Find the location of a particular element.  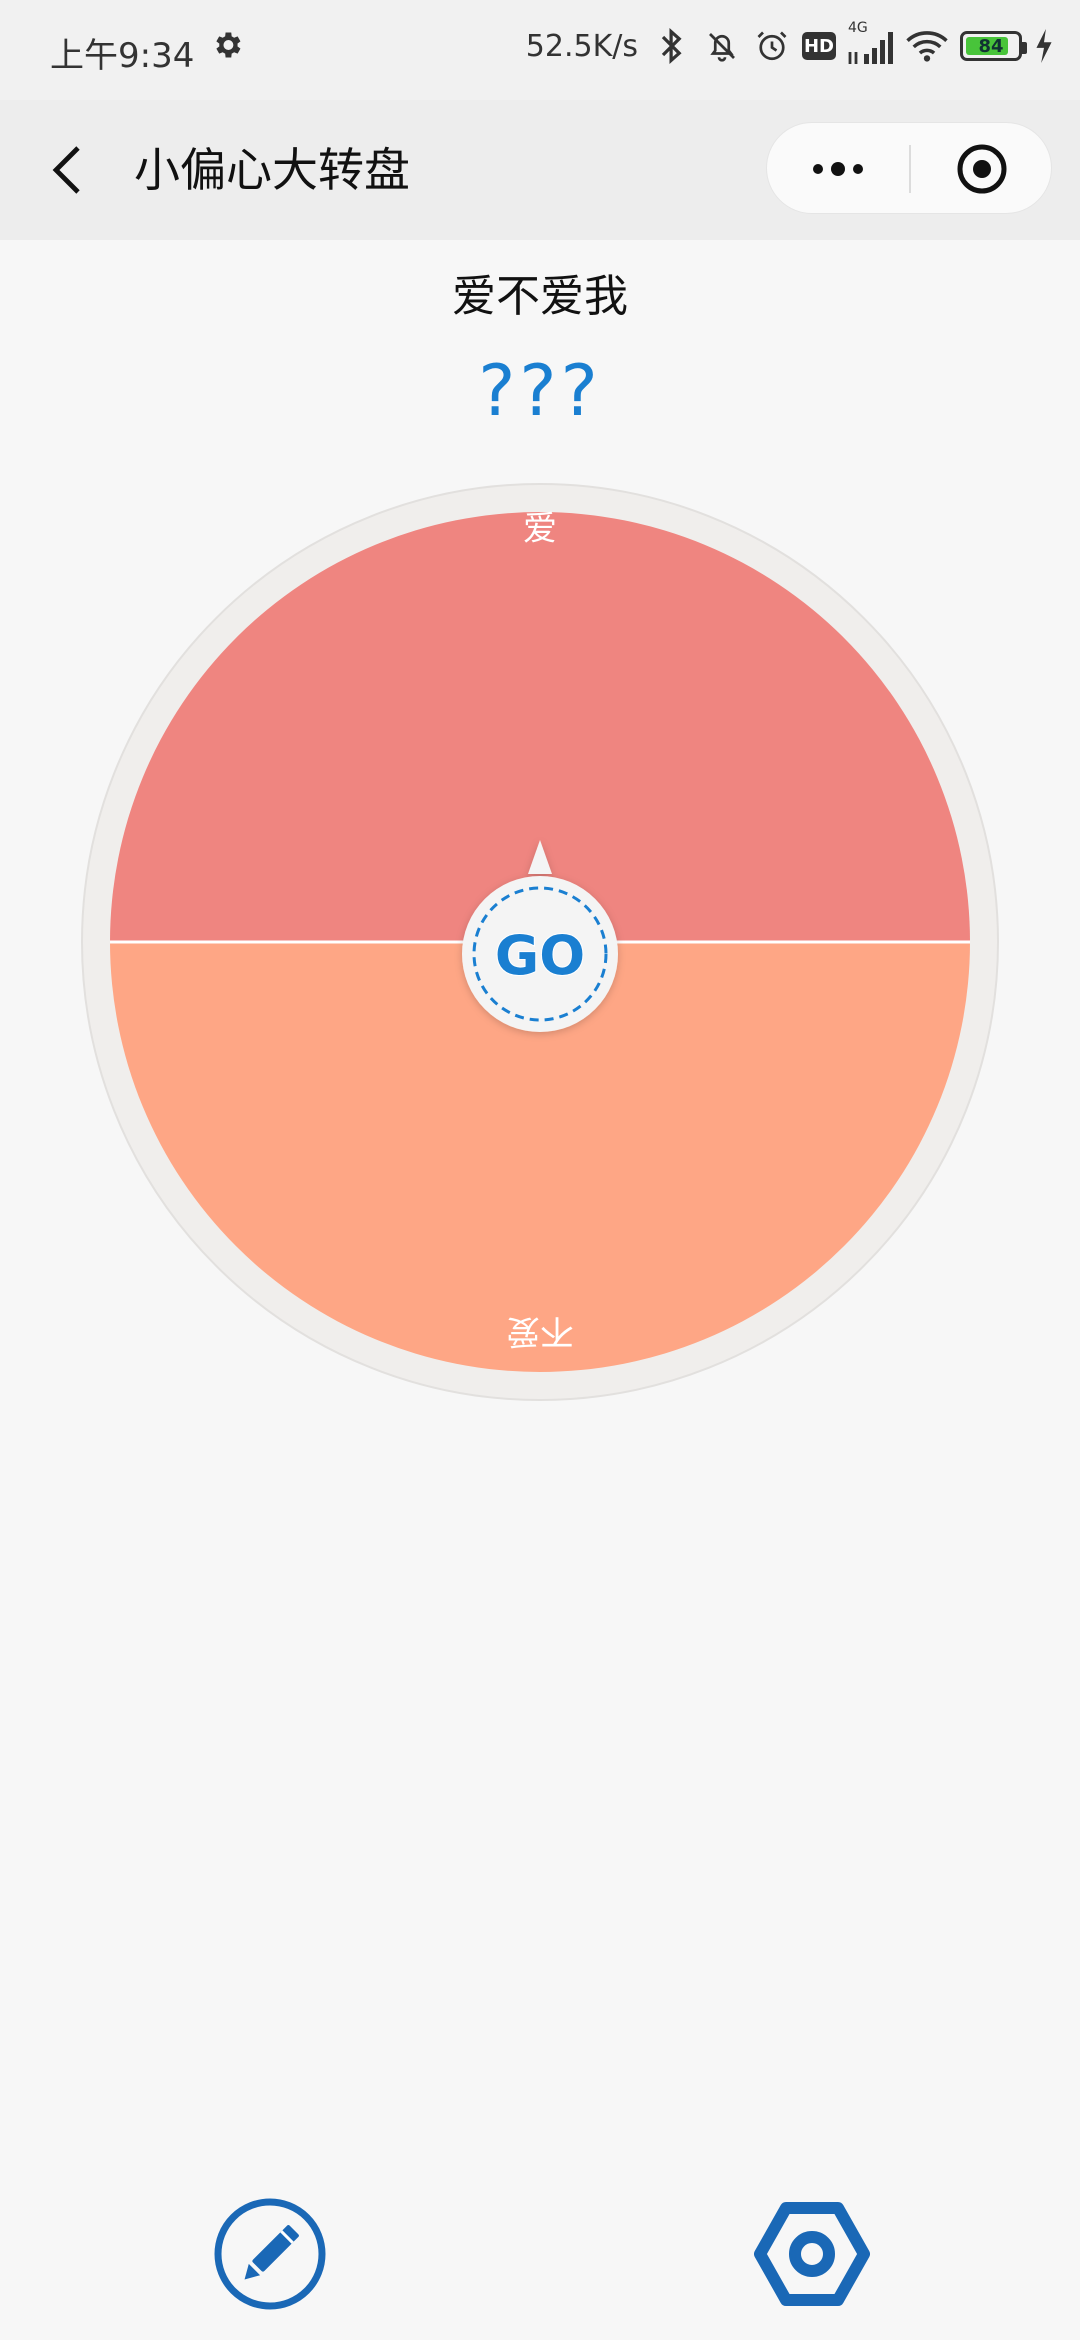

spin-result: ??? is located at coordinates (540, 391).